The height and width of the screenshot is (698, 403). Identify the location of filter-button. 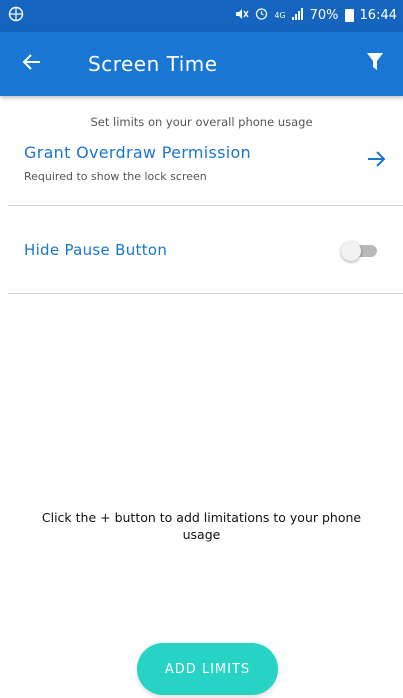
(375, 64).